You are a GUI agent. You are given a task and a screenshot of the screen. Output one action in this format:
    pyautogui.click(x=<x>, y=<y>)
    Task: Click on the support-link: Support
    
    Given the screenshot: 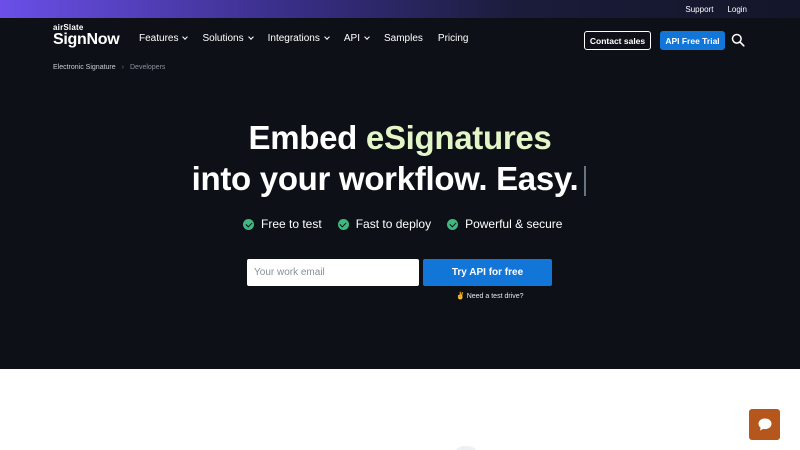 What is the action you would take?
    pyautogui.click(x=699, y=9)
    